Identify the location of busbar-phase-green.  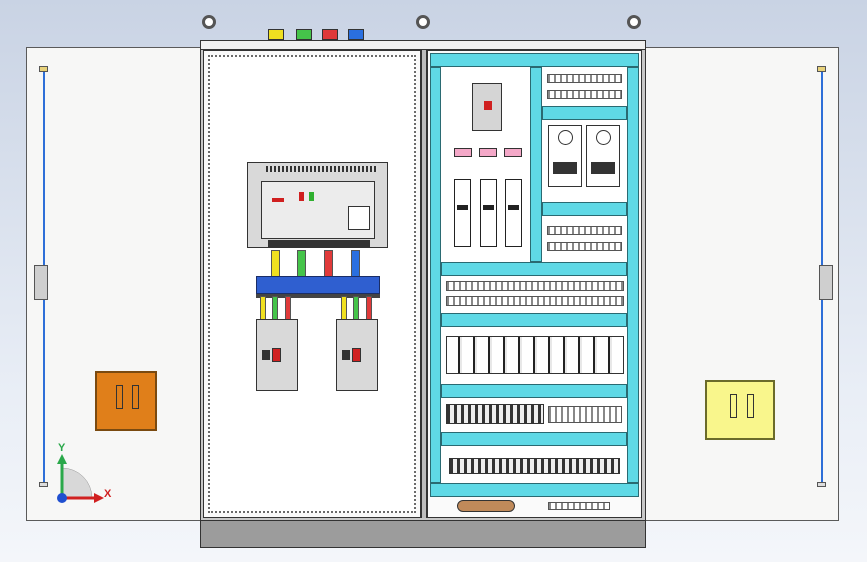
(301, 264).